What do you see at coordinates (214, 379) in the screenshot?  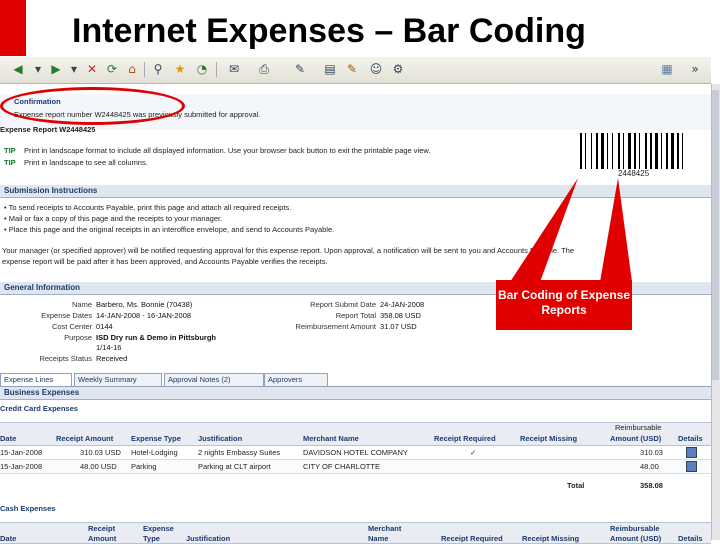 I see `tab-approval-notes: Approval Notes (2)` at bounding box center [214, 379].